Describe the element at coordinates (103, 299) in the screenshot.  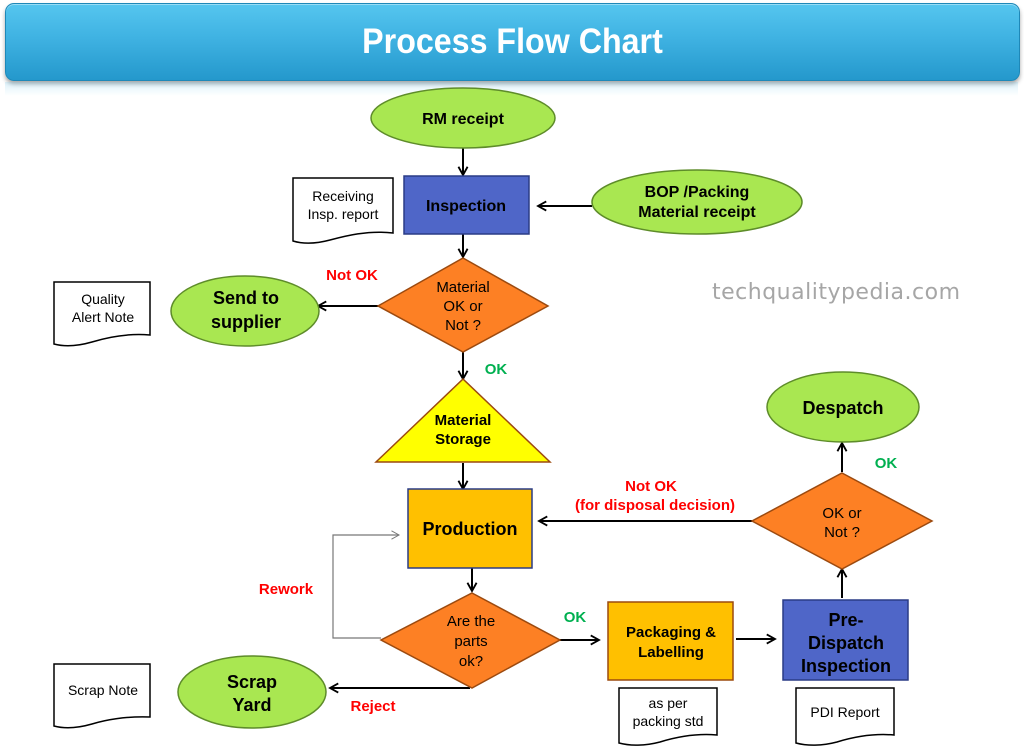
I see `doc-label: Quality` at that location.